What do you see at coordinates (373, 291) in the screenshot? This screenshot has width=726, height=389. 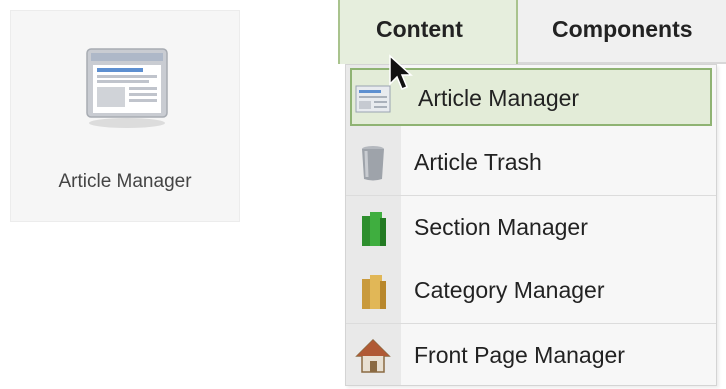 I see `category-books-icon` at bounding box center [373, 291].